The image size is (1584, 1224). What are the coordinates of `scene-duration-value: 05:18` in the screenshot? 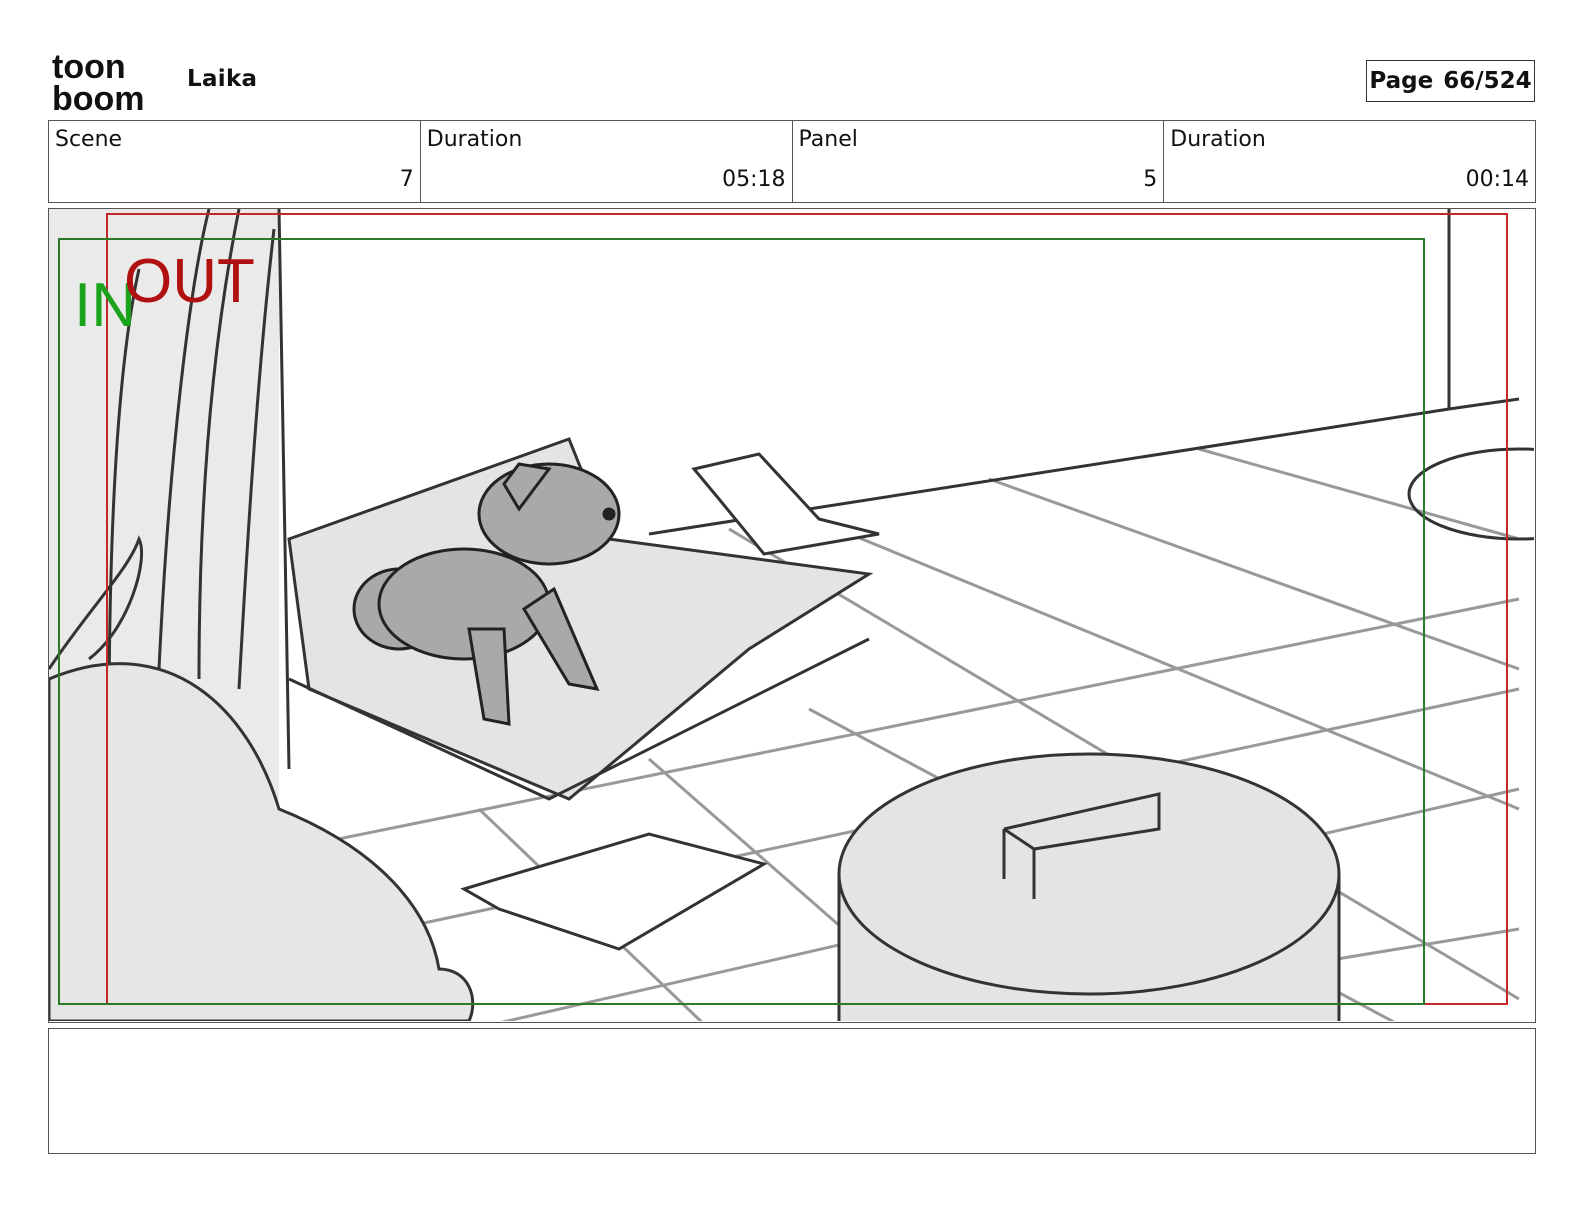 It's located at (754, 179).